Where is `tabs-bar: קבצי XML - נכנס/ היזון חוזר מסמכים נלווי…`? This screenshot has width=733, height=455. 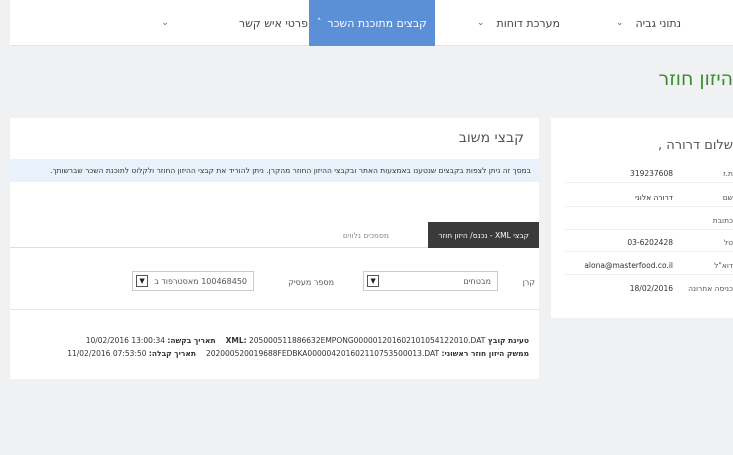
tabs-bar: קבצי XML - נכנס/ היזון חוזר מסמכים נלווי… is located at coordinates (274, 235).